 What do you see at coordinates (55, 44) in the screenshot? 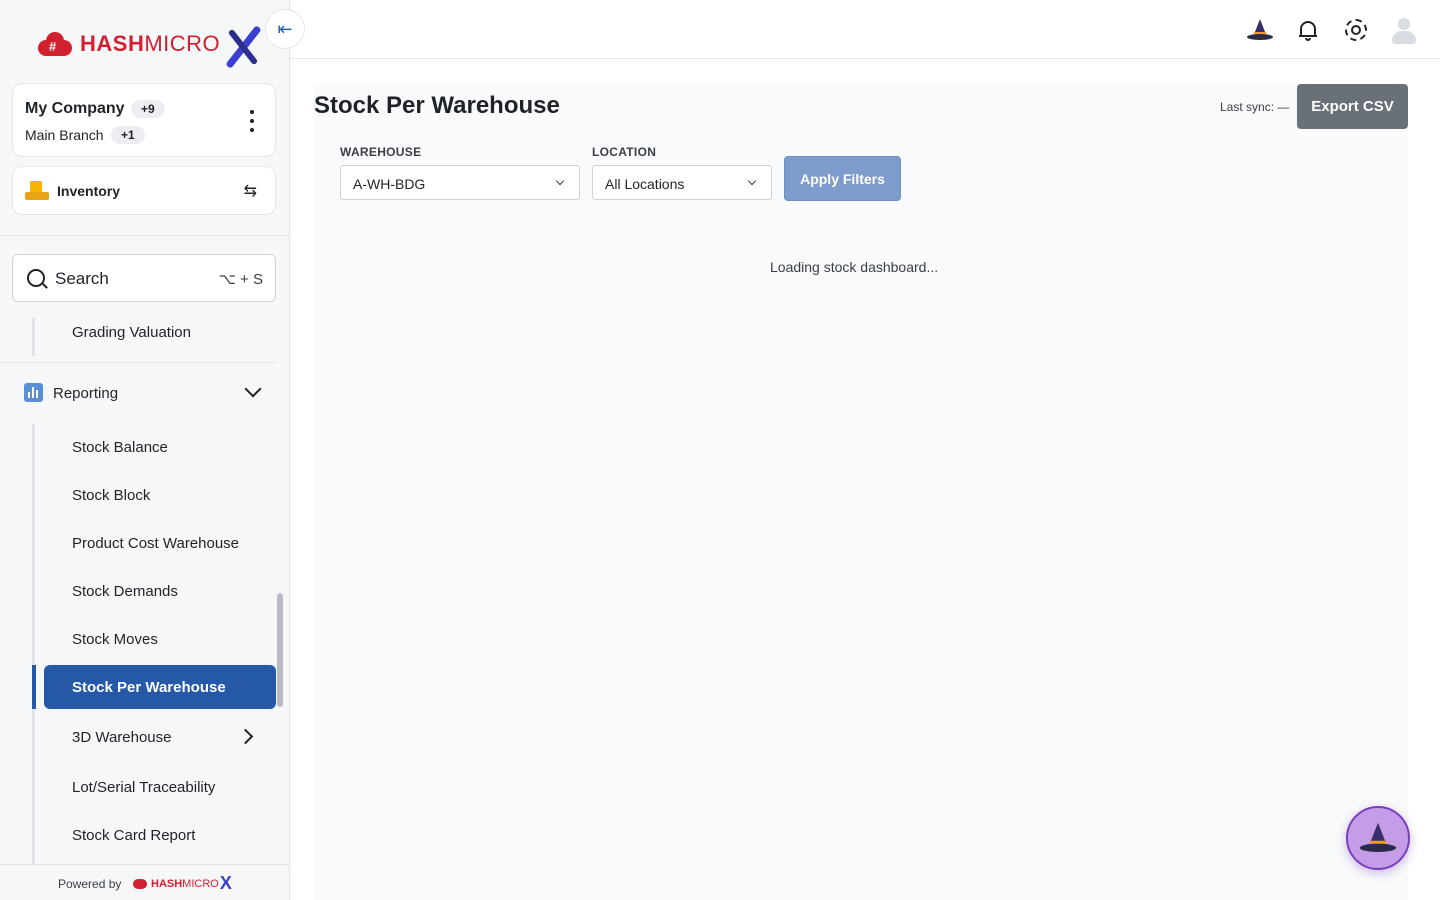
I see `cloud-logo-icon: #` at bounding box center [55, 44].